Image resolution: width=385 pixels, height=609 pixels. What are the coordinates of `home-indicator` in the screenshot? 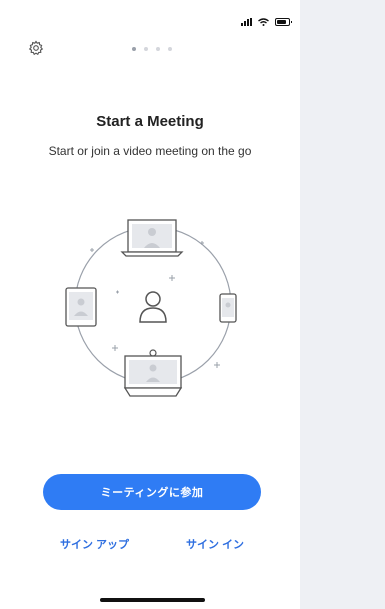 It's located at (152, 600).